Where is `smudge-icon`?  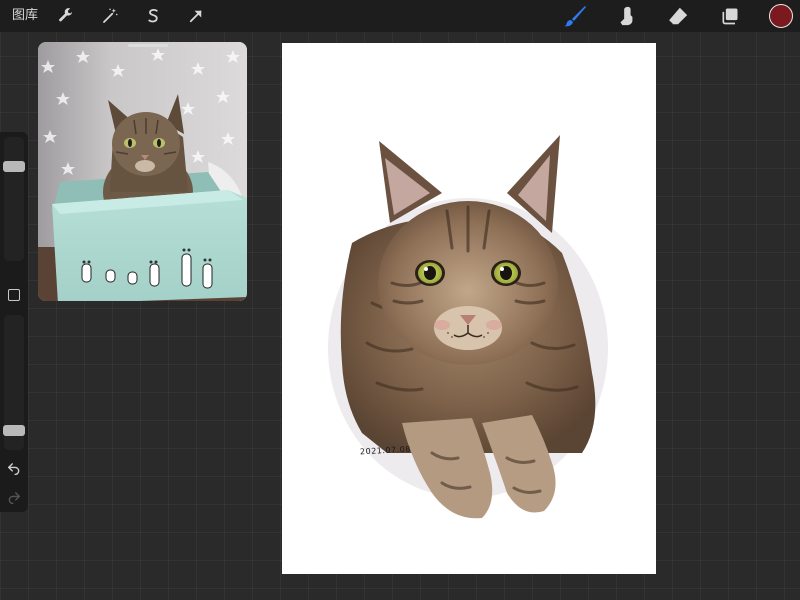 smudge-icon is located at coordinates (626, 16).